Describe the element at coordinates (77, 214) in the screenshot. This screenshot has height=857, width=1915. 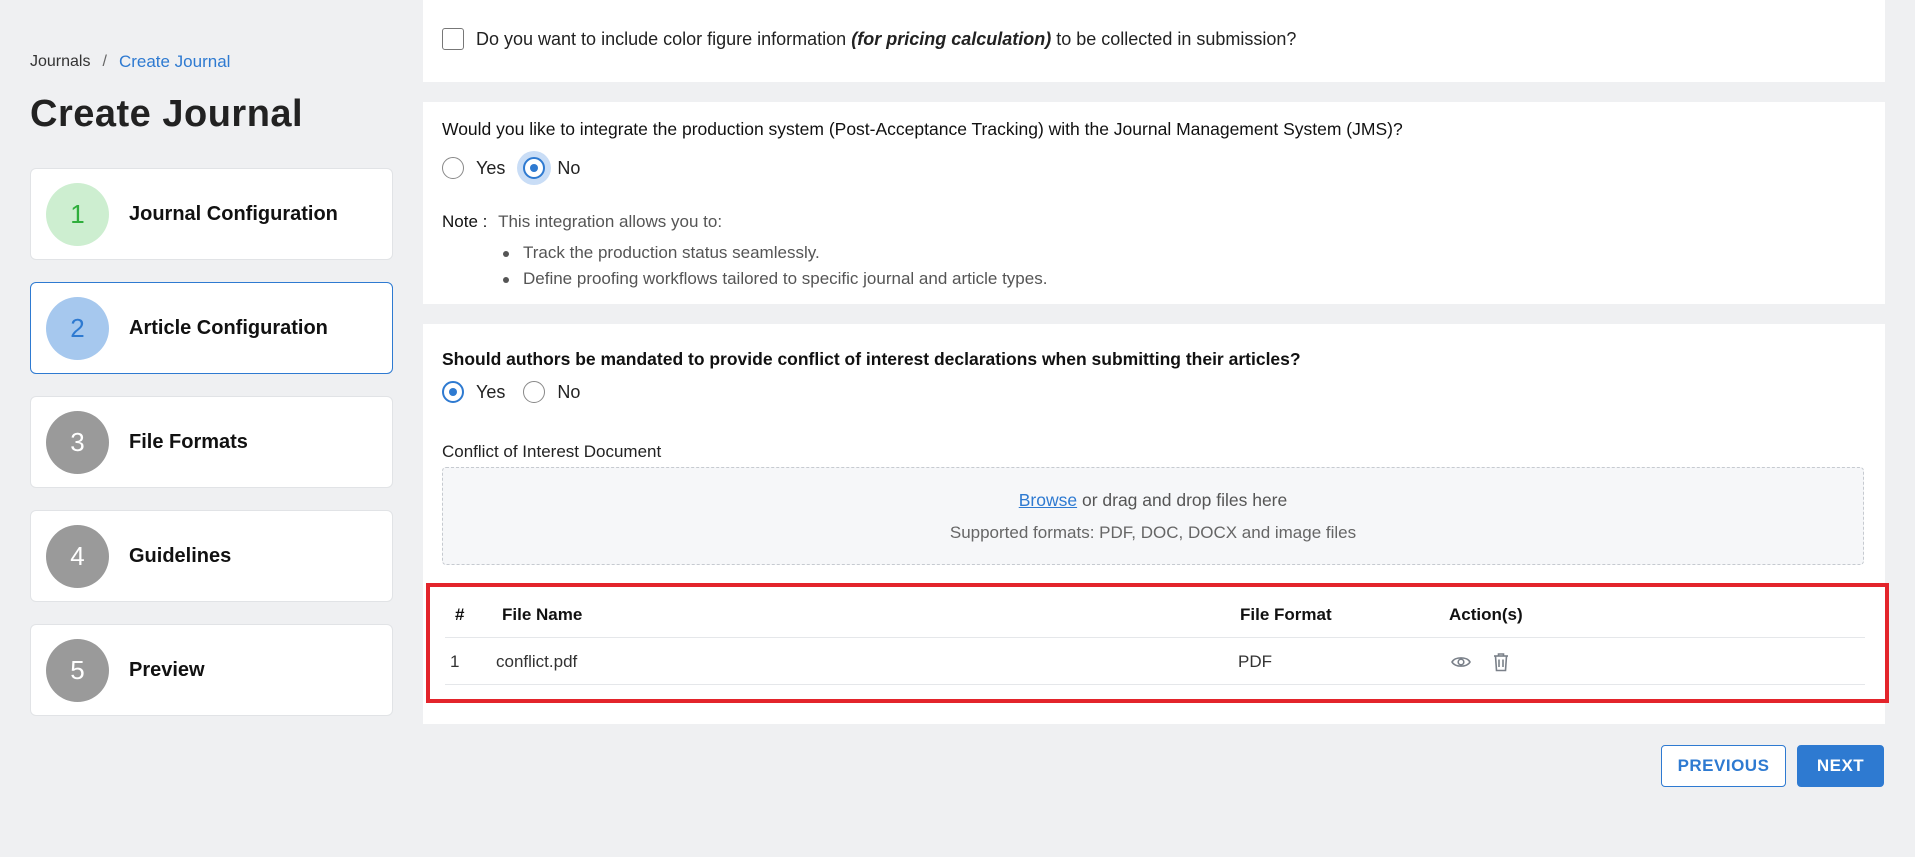
I see `step-number-badge: 1` at that location.